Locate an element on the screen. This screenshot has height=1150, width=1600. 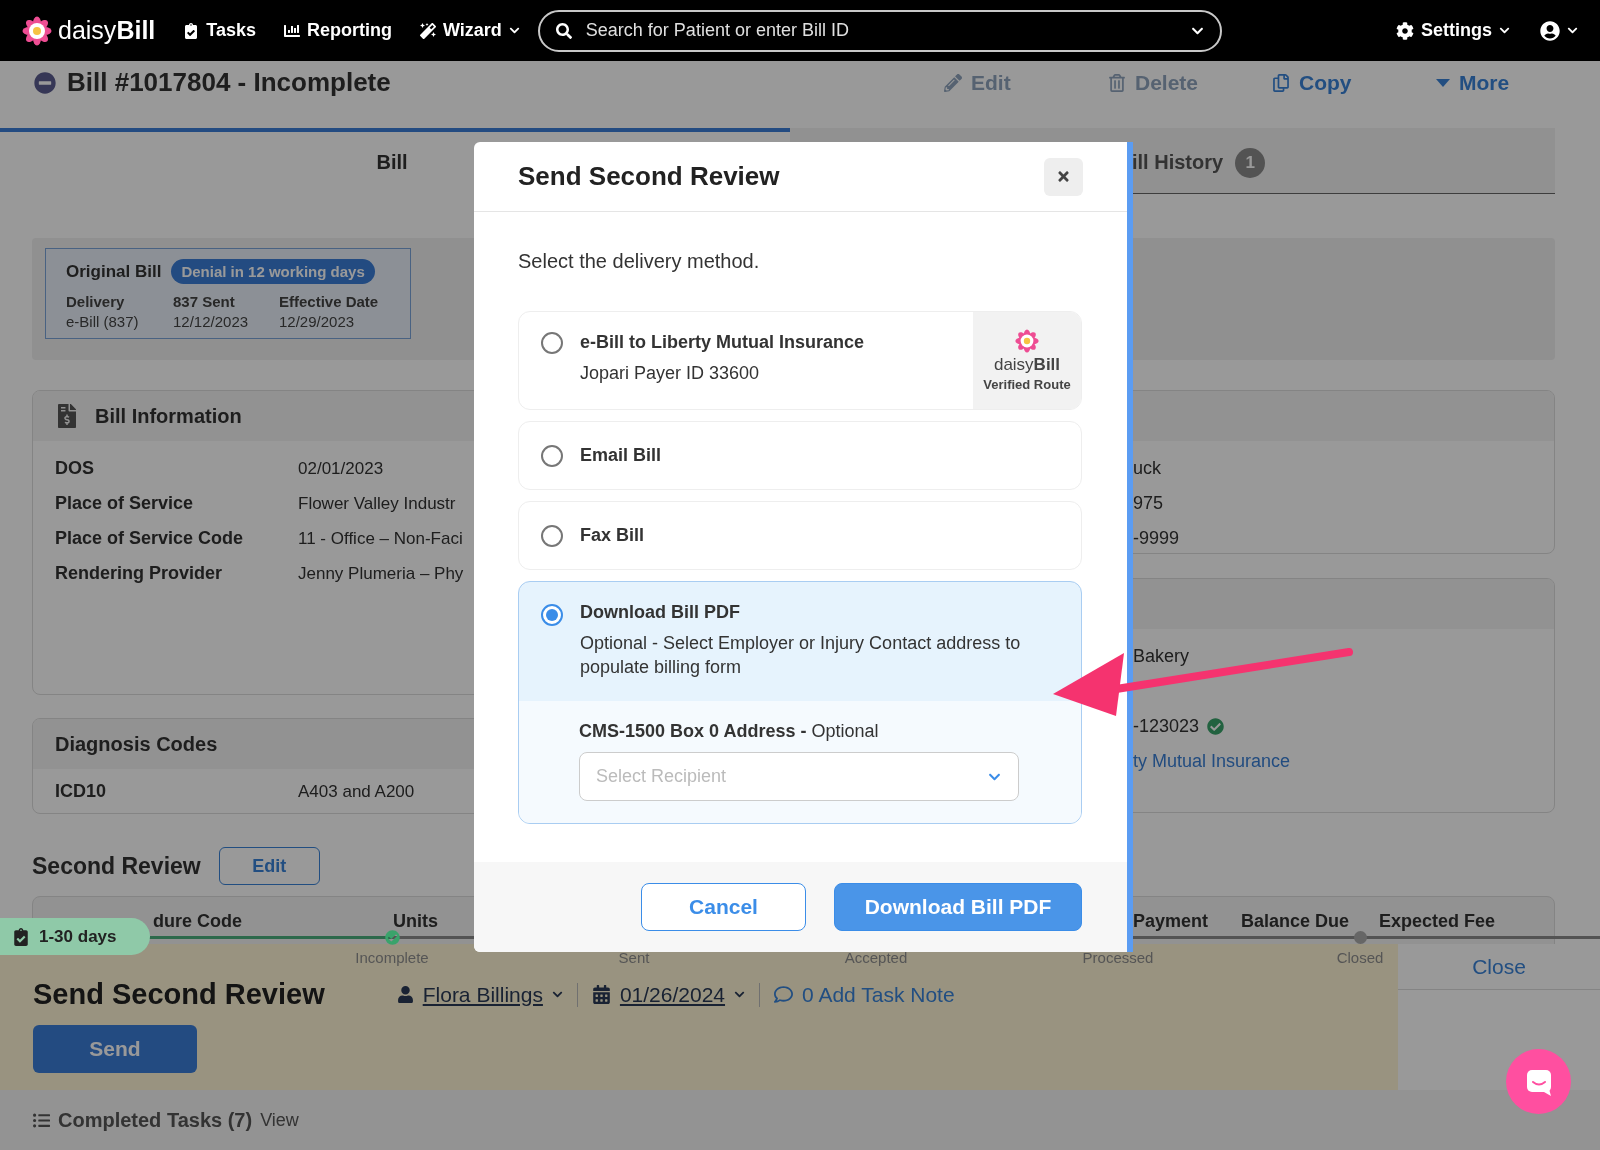
field-label: Effective Date is located at coordinates (329, 301).